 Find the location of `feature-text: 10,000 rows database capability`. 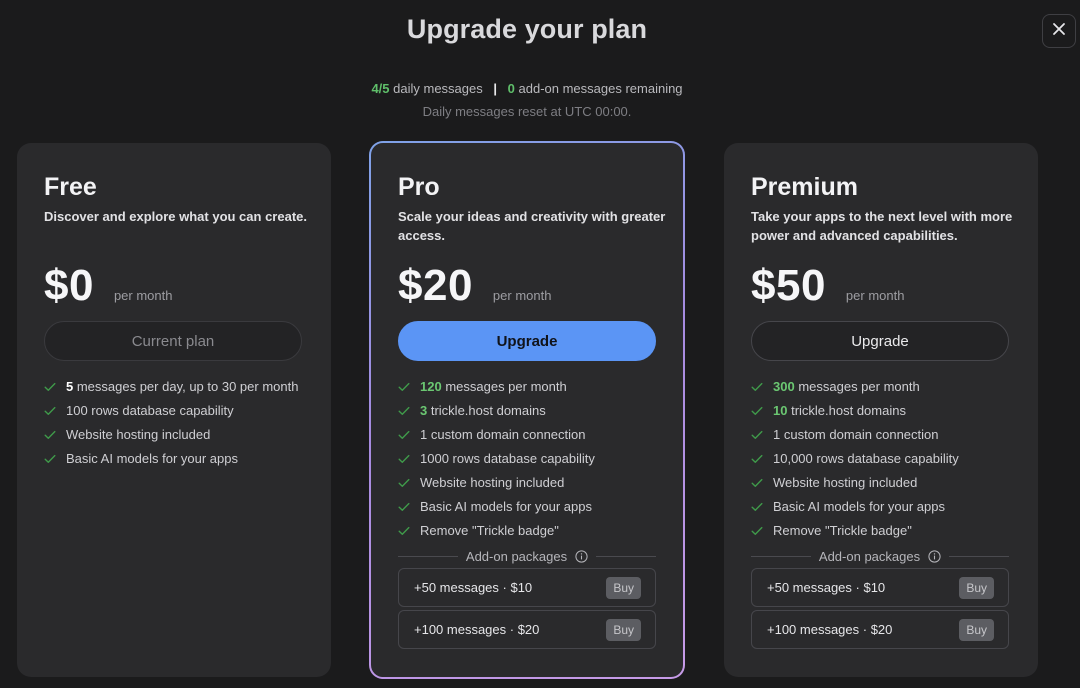

feature-text: 10,000 rows database capability is located at coordinates (866, 458).